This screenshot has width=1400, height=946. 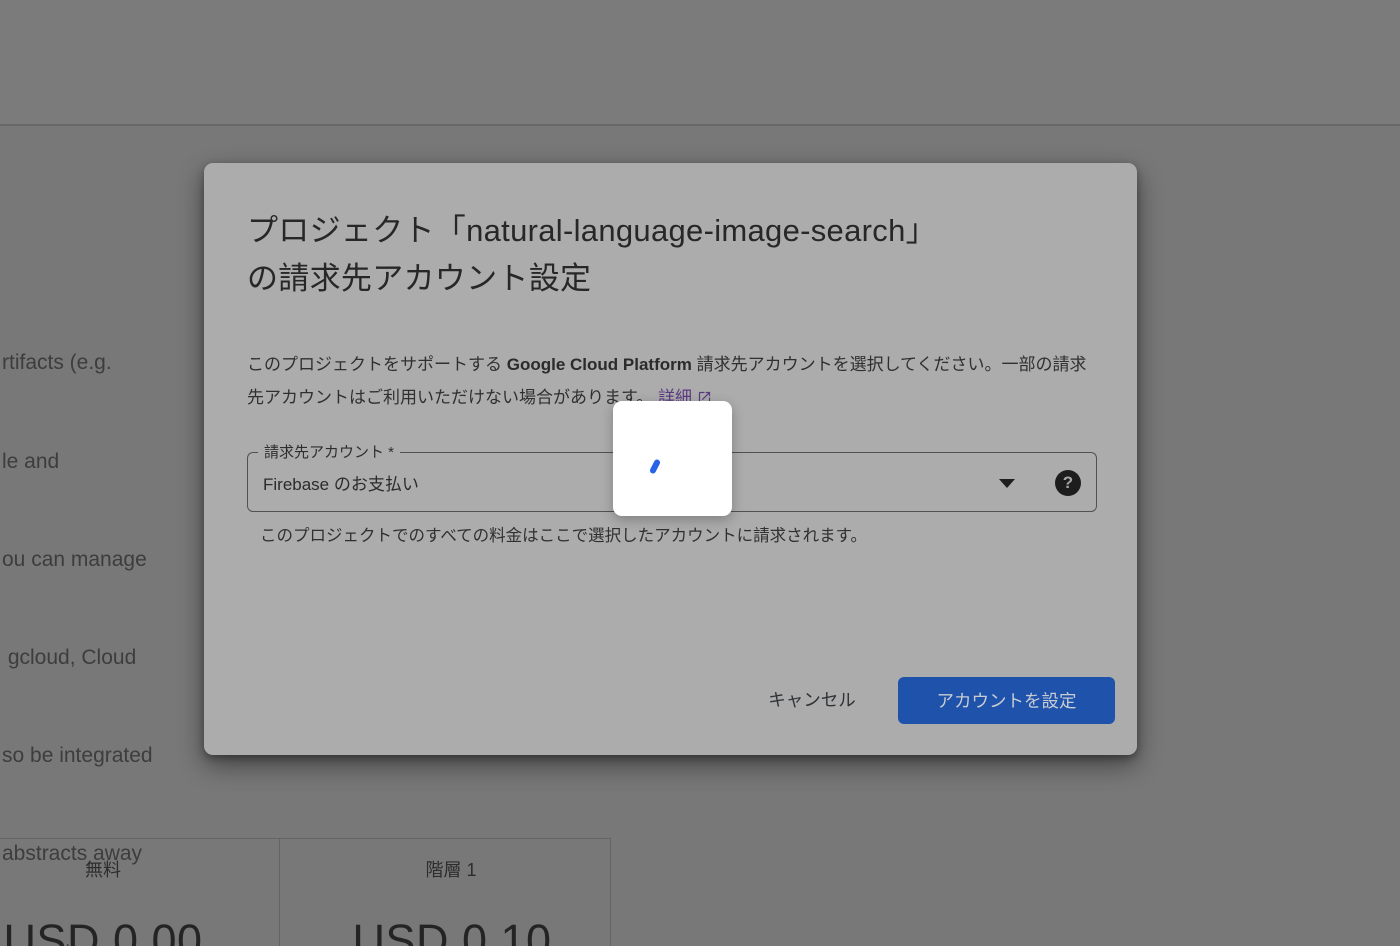 I want to click on page-header-band, so click(x=700, y=62).